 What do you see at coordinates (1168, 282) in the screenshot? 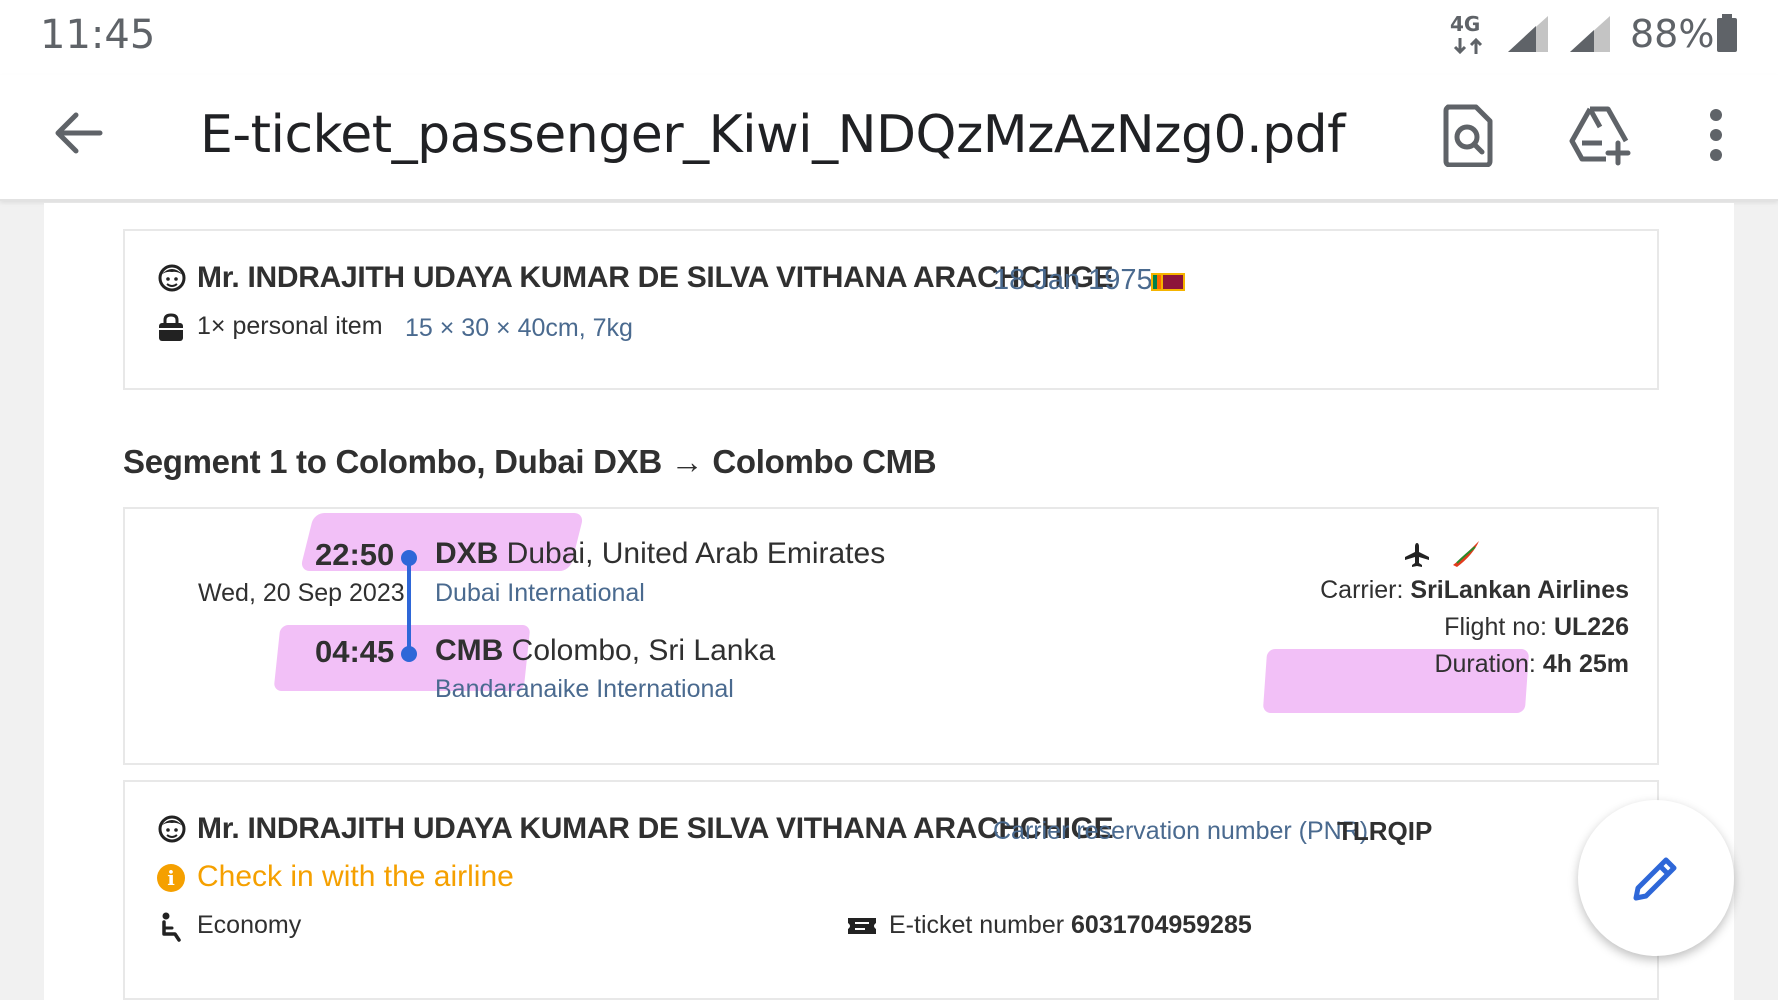
I see `sri-lanka-flag-icon` at bounding box center [1168, 282].